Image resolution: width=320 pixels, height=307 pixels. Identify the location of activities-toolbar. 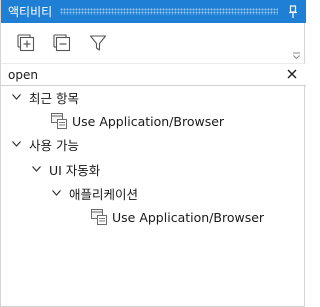
(153, 43).